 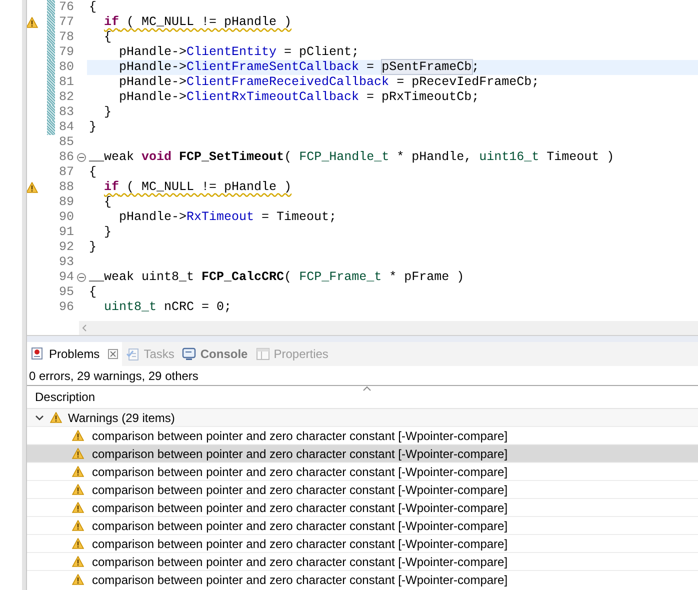 I want to click on line-number: 80, so click(x=67, y=67).